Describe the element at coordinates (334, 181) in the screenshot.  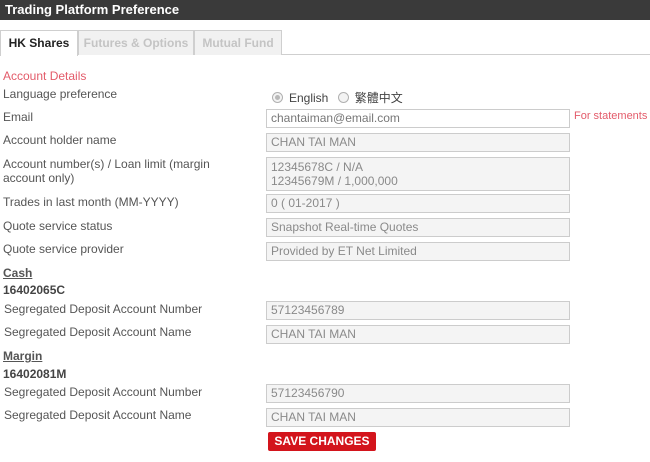
I see `account-numbers-line2: 12345679M / 1,000,000` at that location.